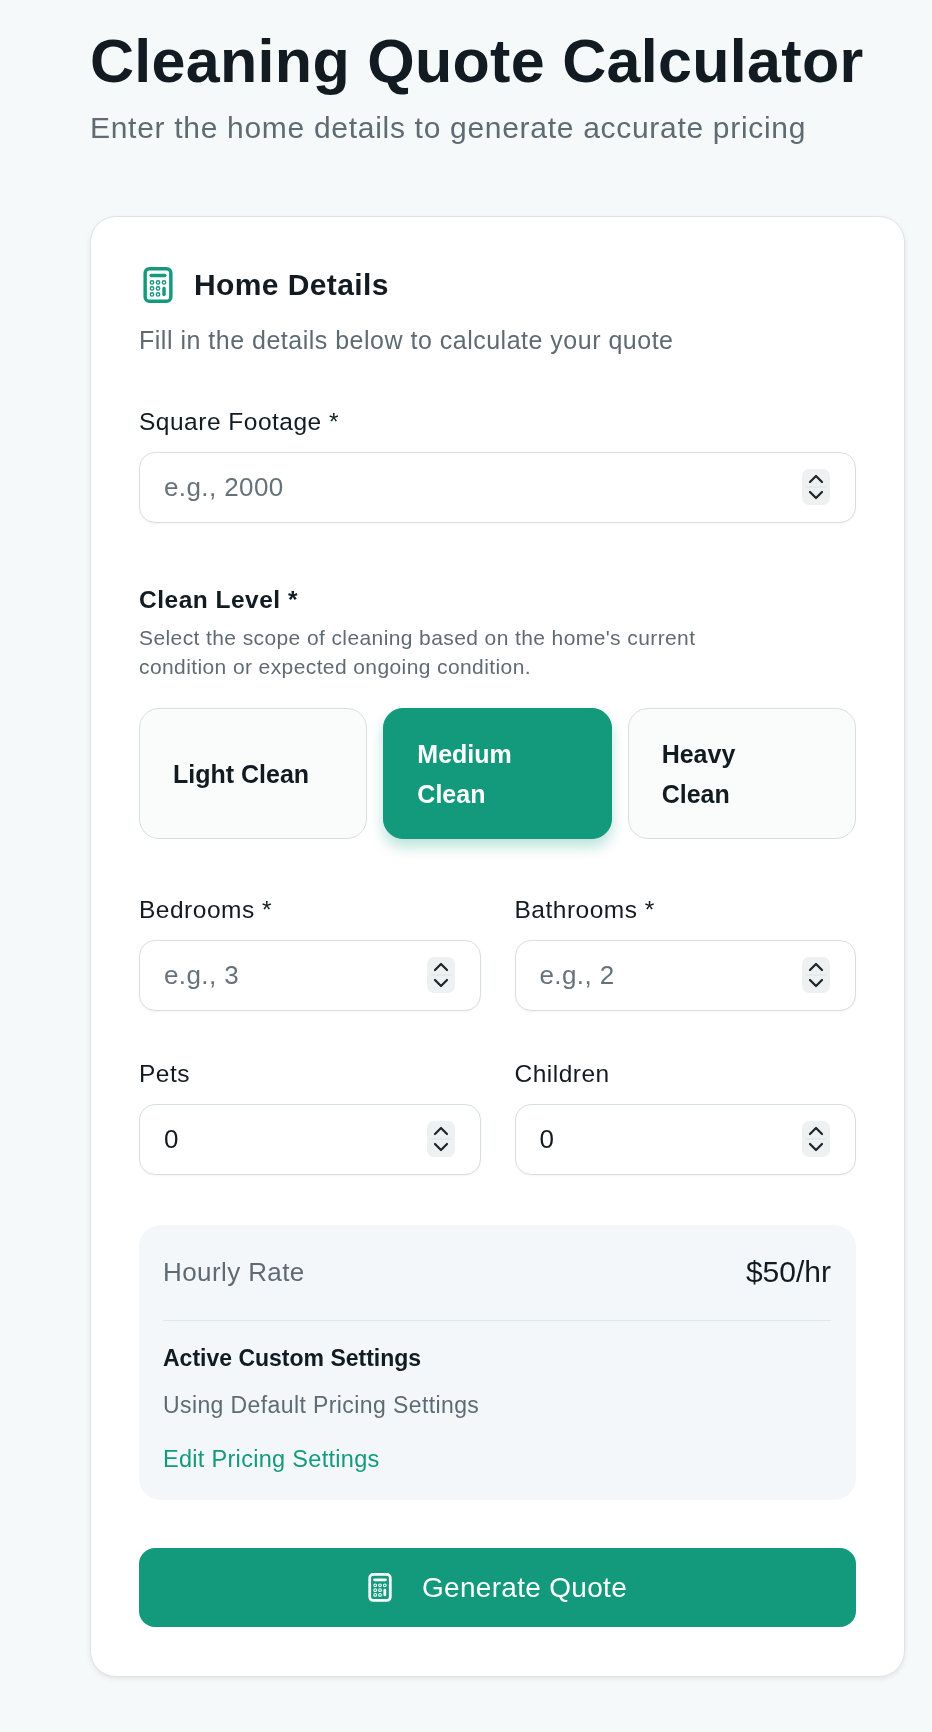 The height and width of the screenshot is (1732, 932). What do you see at coordinates (206, 910) in the screenshot?
I see `field-label: Bedrooms *` at bounding box center [206, 910].